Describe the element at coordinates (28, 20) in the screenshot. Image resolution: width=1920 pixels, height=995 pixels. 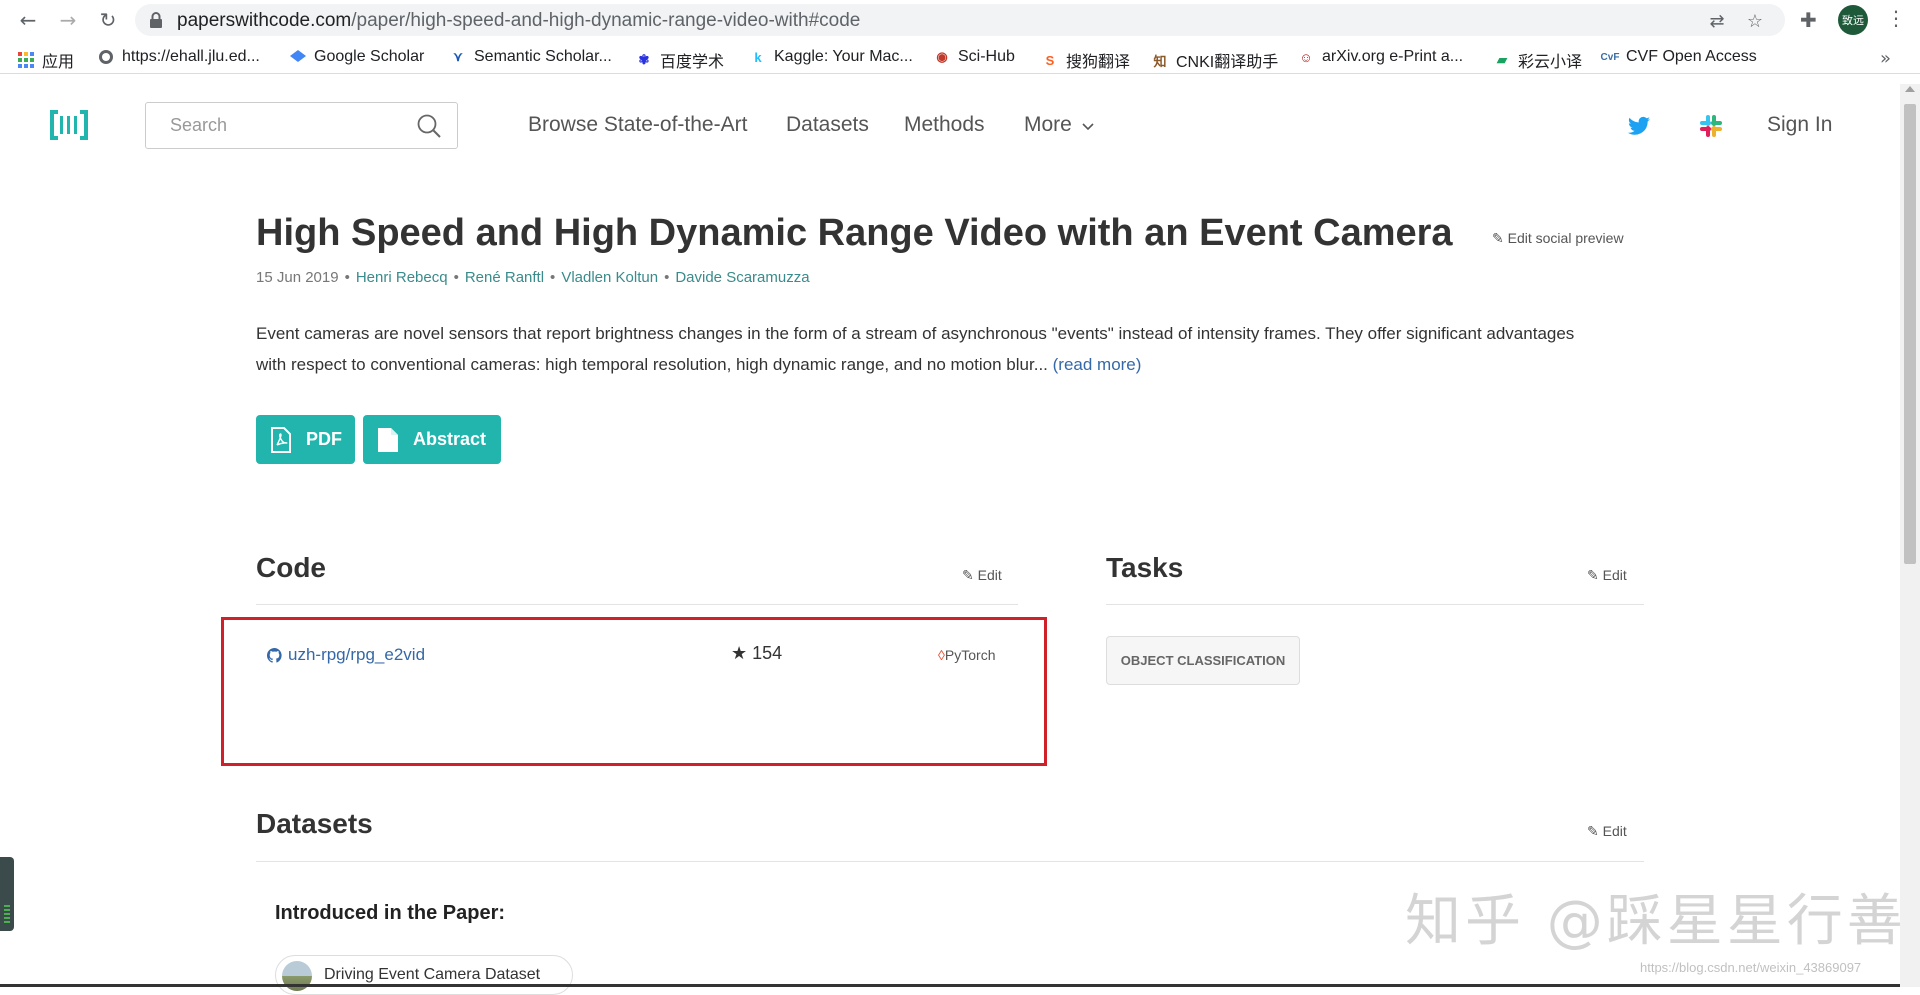
I see `back-arrow-icon: ←` at that location.